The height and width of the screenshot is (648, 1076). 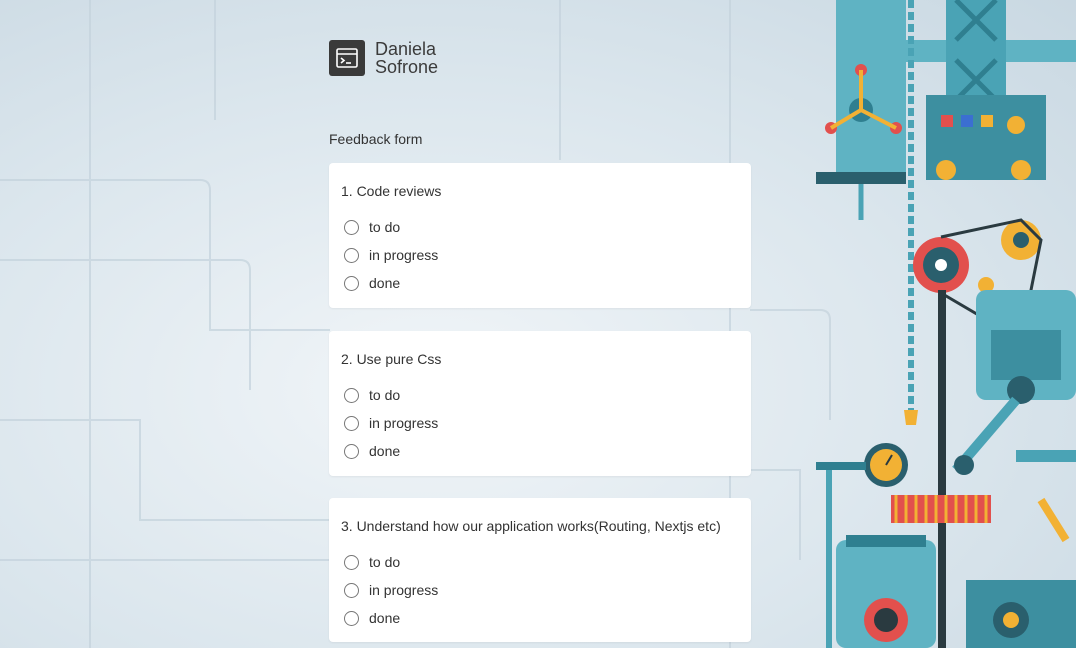 What do you see at coordinates (391, 191) in the screenshot?
I see `question-label: 1. Code reviews` at bounding box center [391, 191].